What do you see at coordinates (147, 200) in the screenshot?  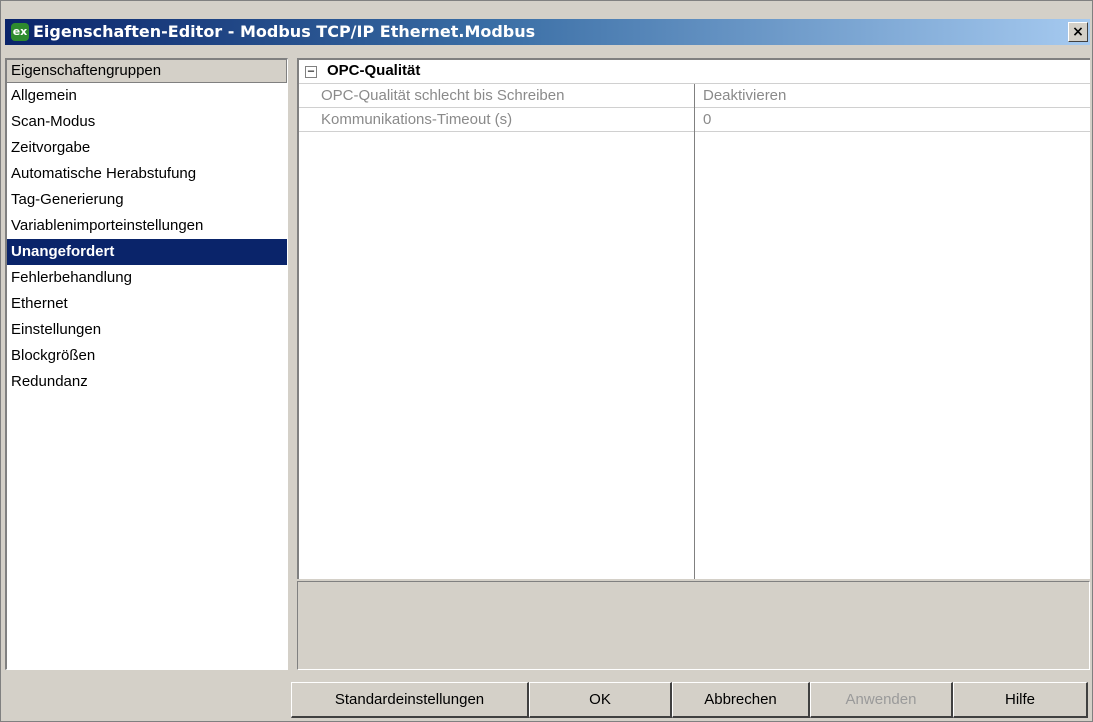 I see `group-item-tag-generierung: Tag-Generierung` at bounding box center [147, 200].